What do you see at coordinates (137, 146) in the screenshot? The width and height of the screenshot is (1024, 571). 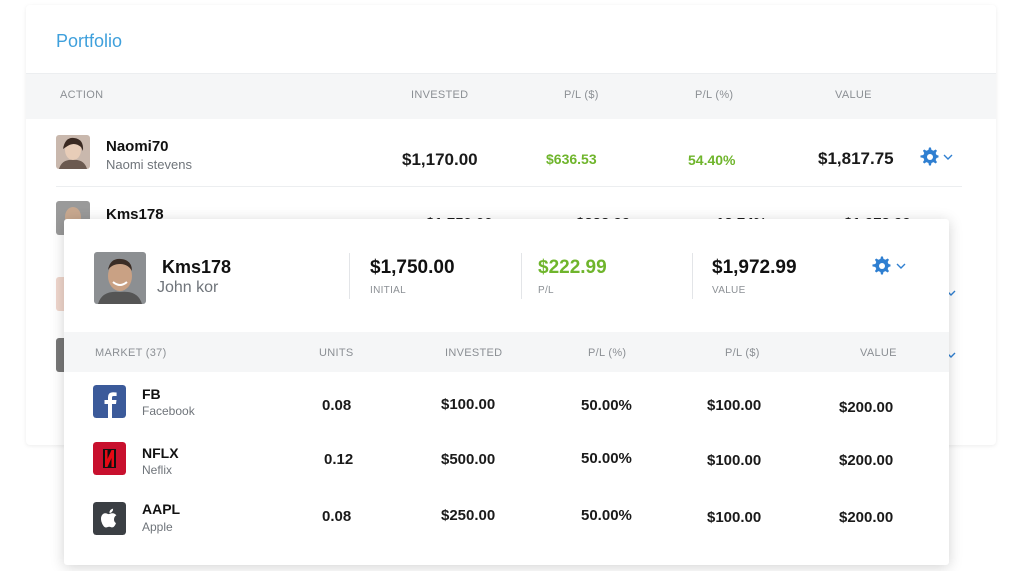 I see `username: Naomi70` at bounding box center [137, 146].